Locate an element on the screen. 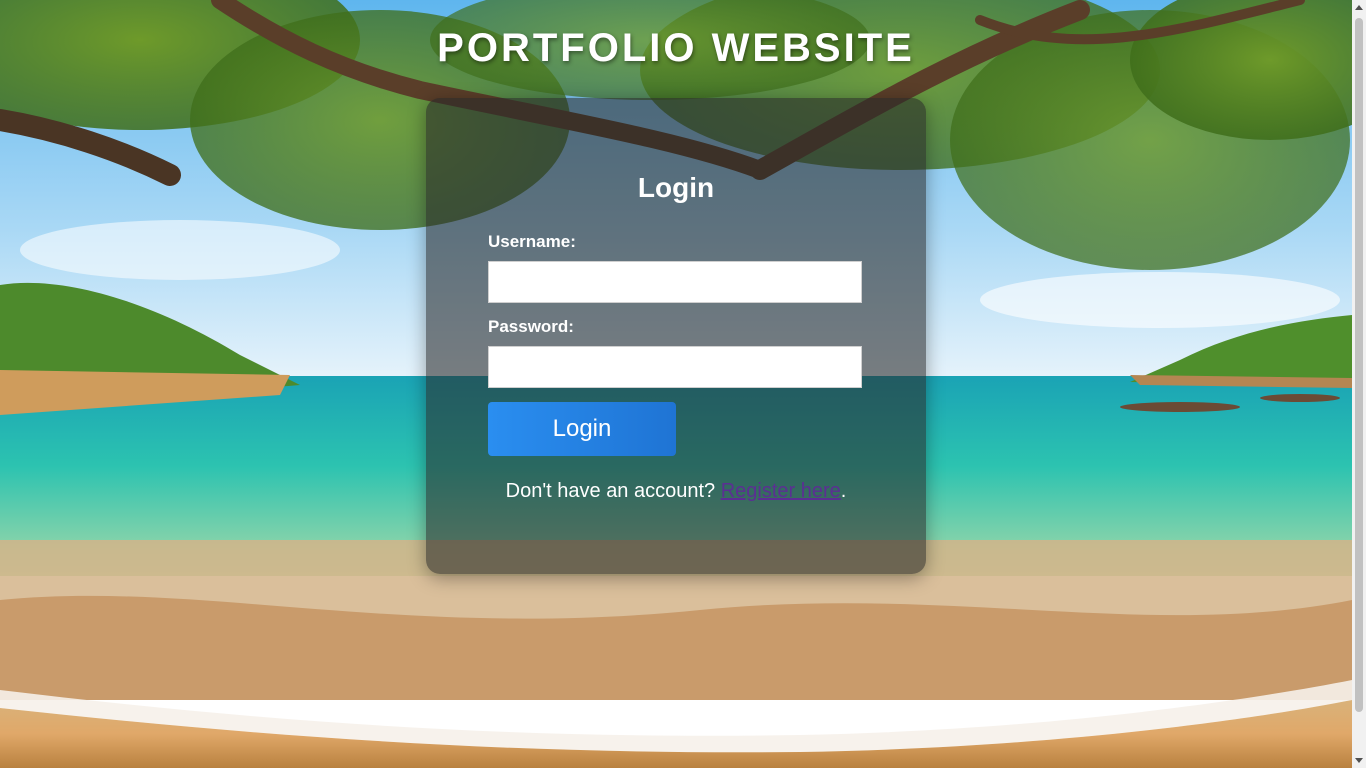 The width and height of the screenshot is (1366, 768). register-prompt-line: Don't have an account? Register here. is located at coordinates (676, 491).